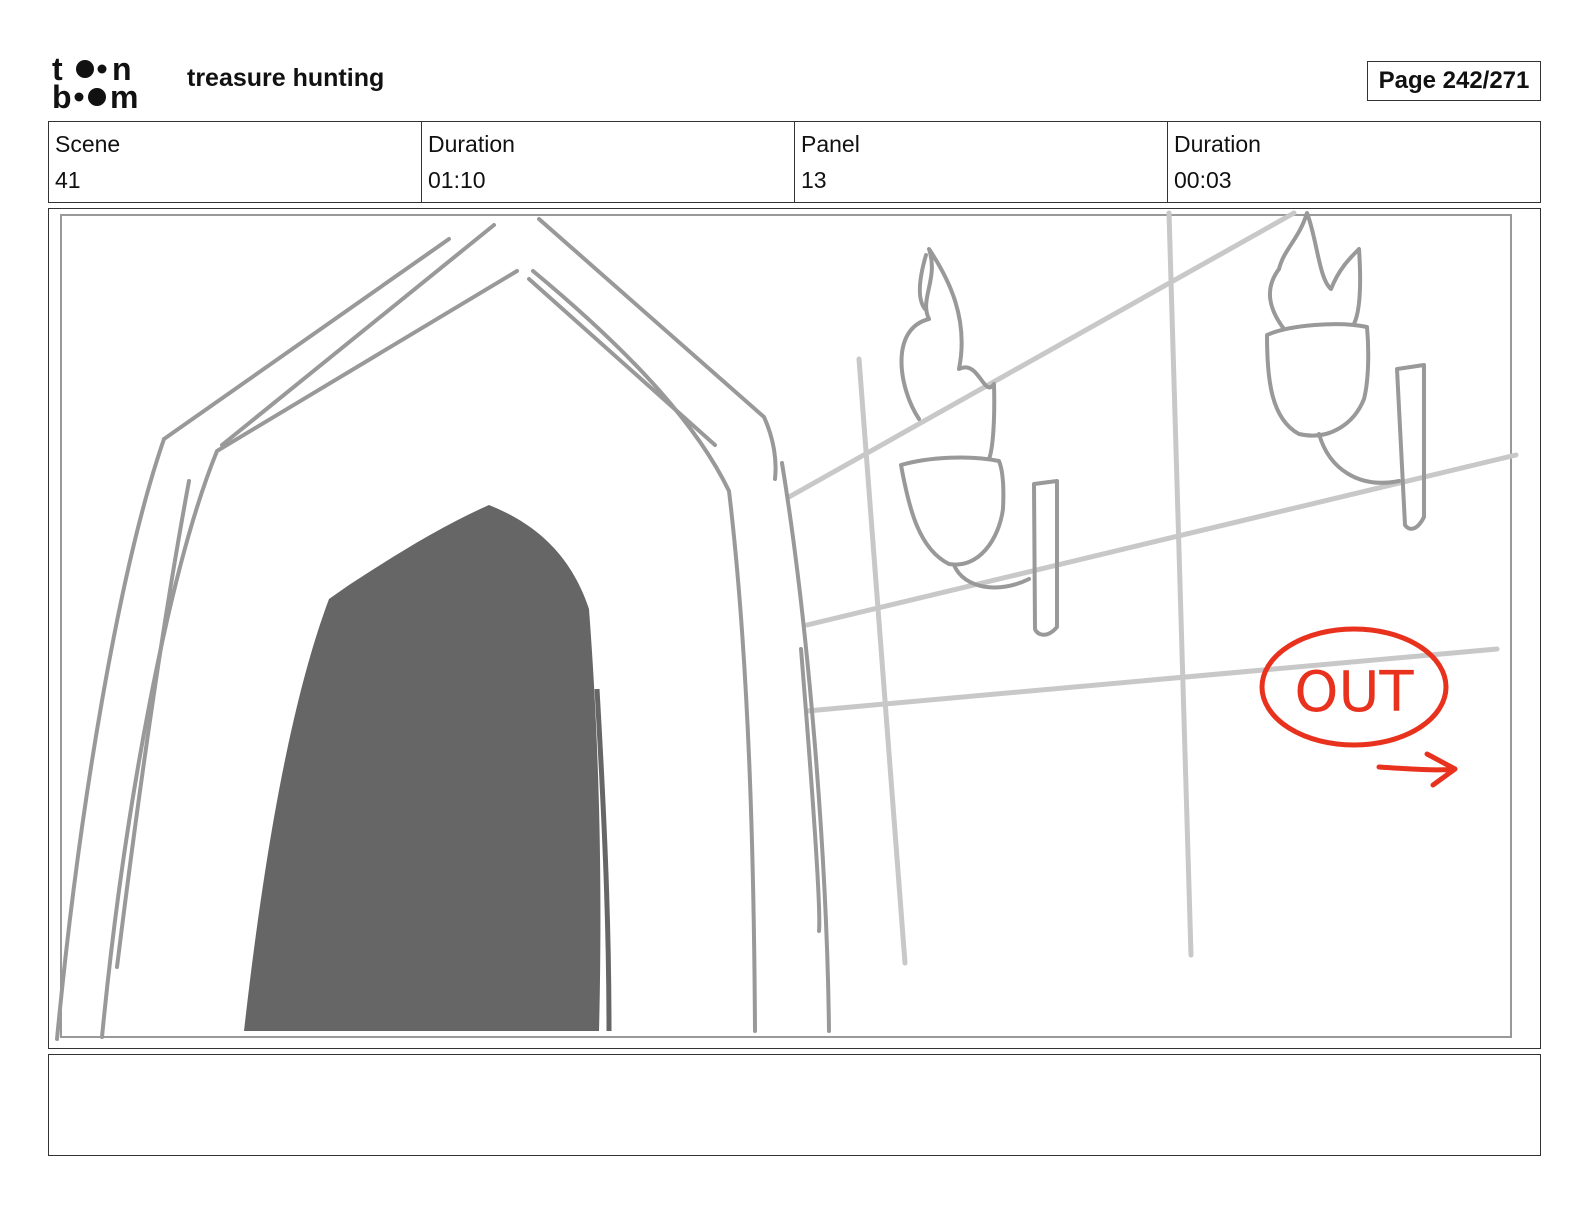 The height and width of the screenshot is (1224, 1584). What do you see at coordinates (794, 1105) in the screenshot?
I see `panel-notes` at bounding box center [794, 1105].